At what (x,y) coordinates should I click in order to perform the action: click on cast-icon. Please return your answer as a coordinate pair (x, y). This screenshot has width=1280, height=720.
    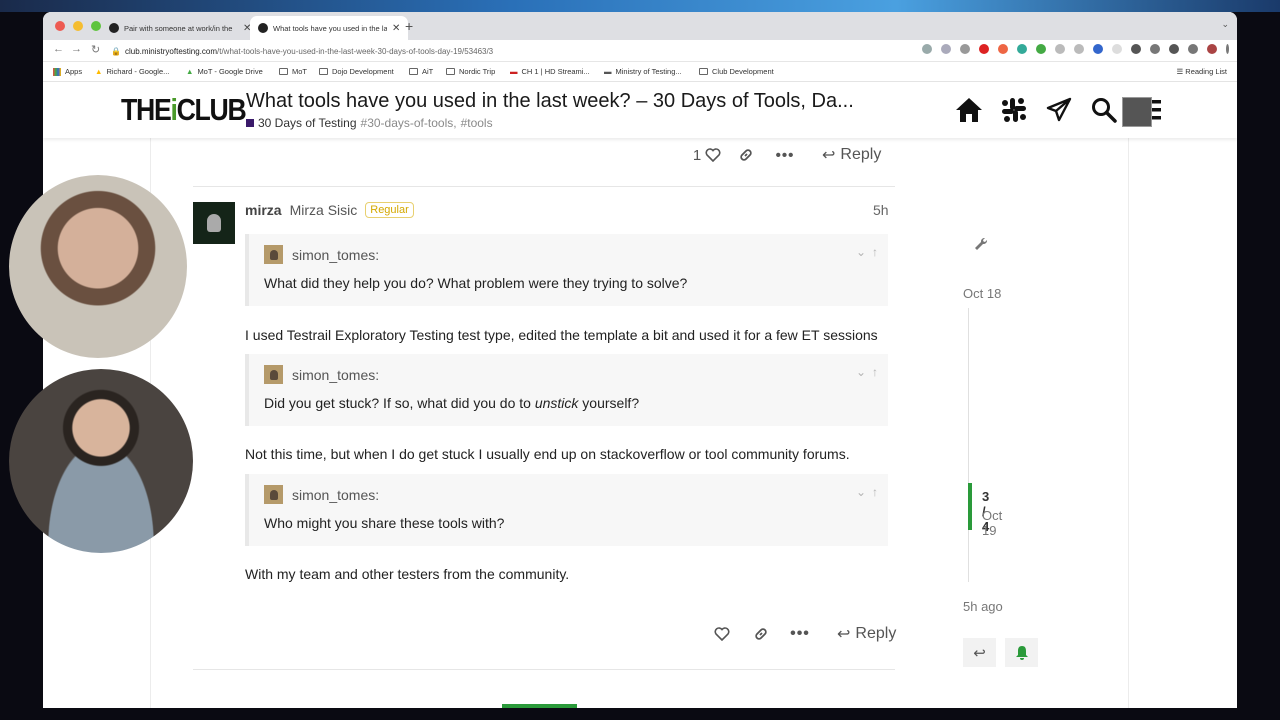
    Looking at the image, I should click on (1193, 49).